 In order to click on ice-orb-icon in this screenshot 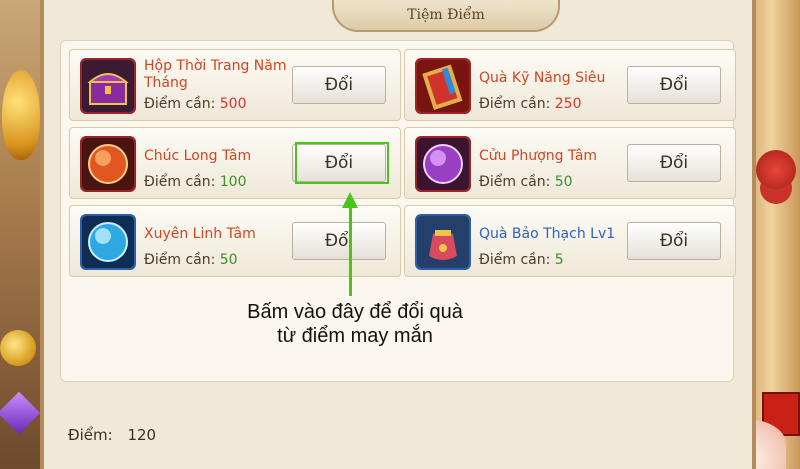, I will do `click(108, 242)`.